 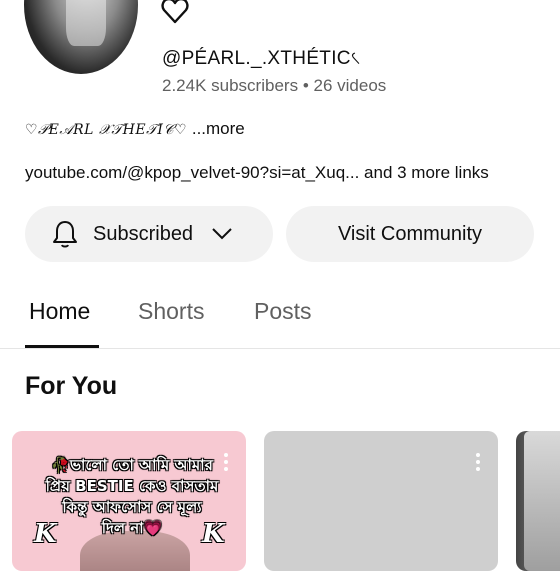 What do you see at coordinates (175, 12) in the screenshot?
I see `heart-outline-icon` at bounding box center [175, 12].